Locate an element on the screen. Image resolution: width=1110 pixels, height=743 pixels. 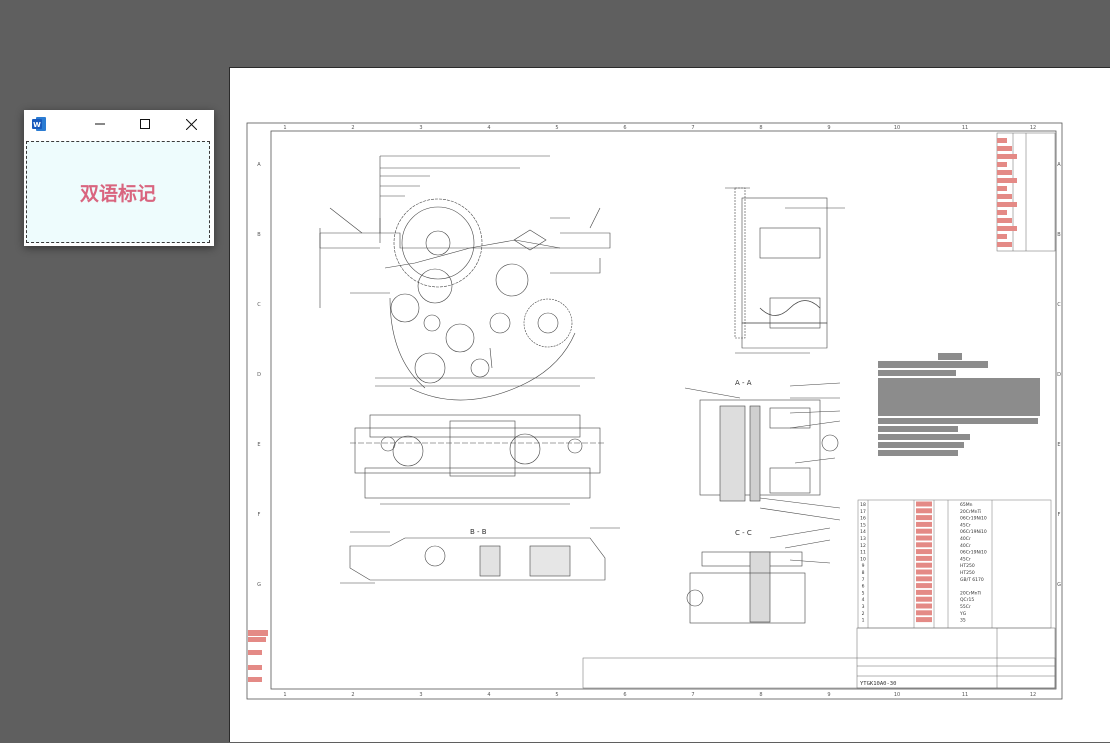
row-labels-right: A B C D E F G is located at coordinates (1059, 375).